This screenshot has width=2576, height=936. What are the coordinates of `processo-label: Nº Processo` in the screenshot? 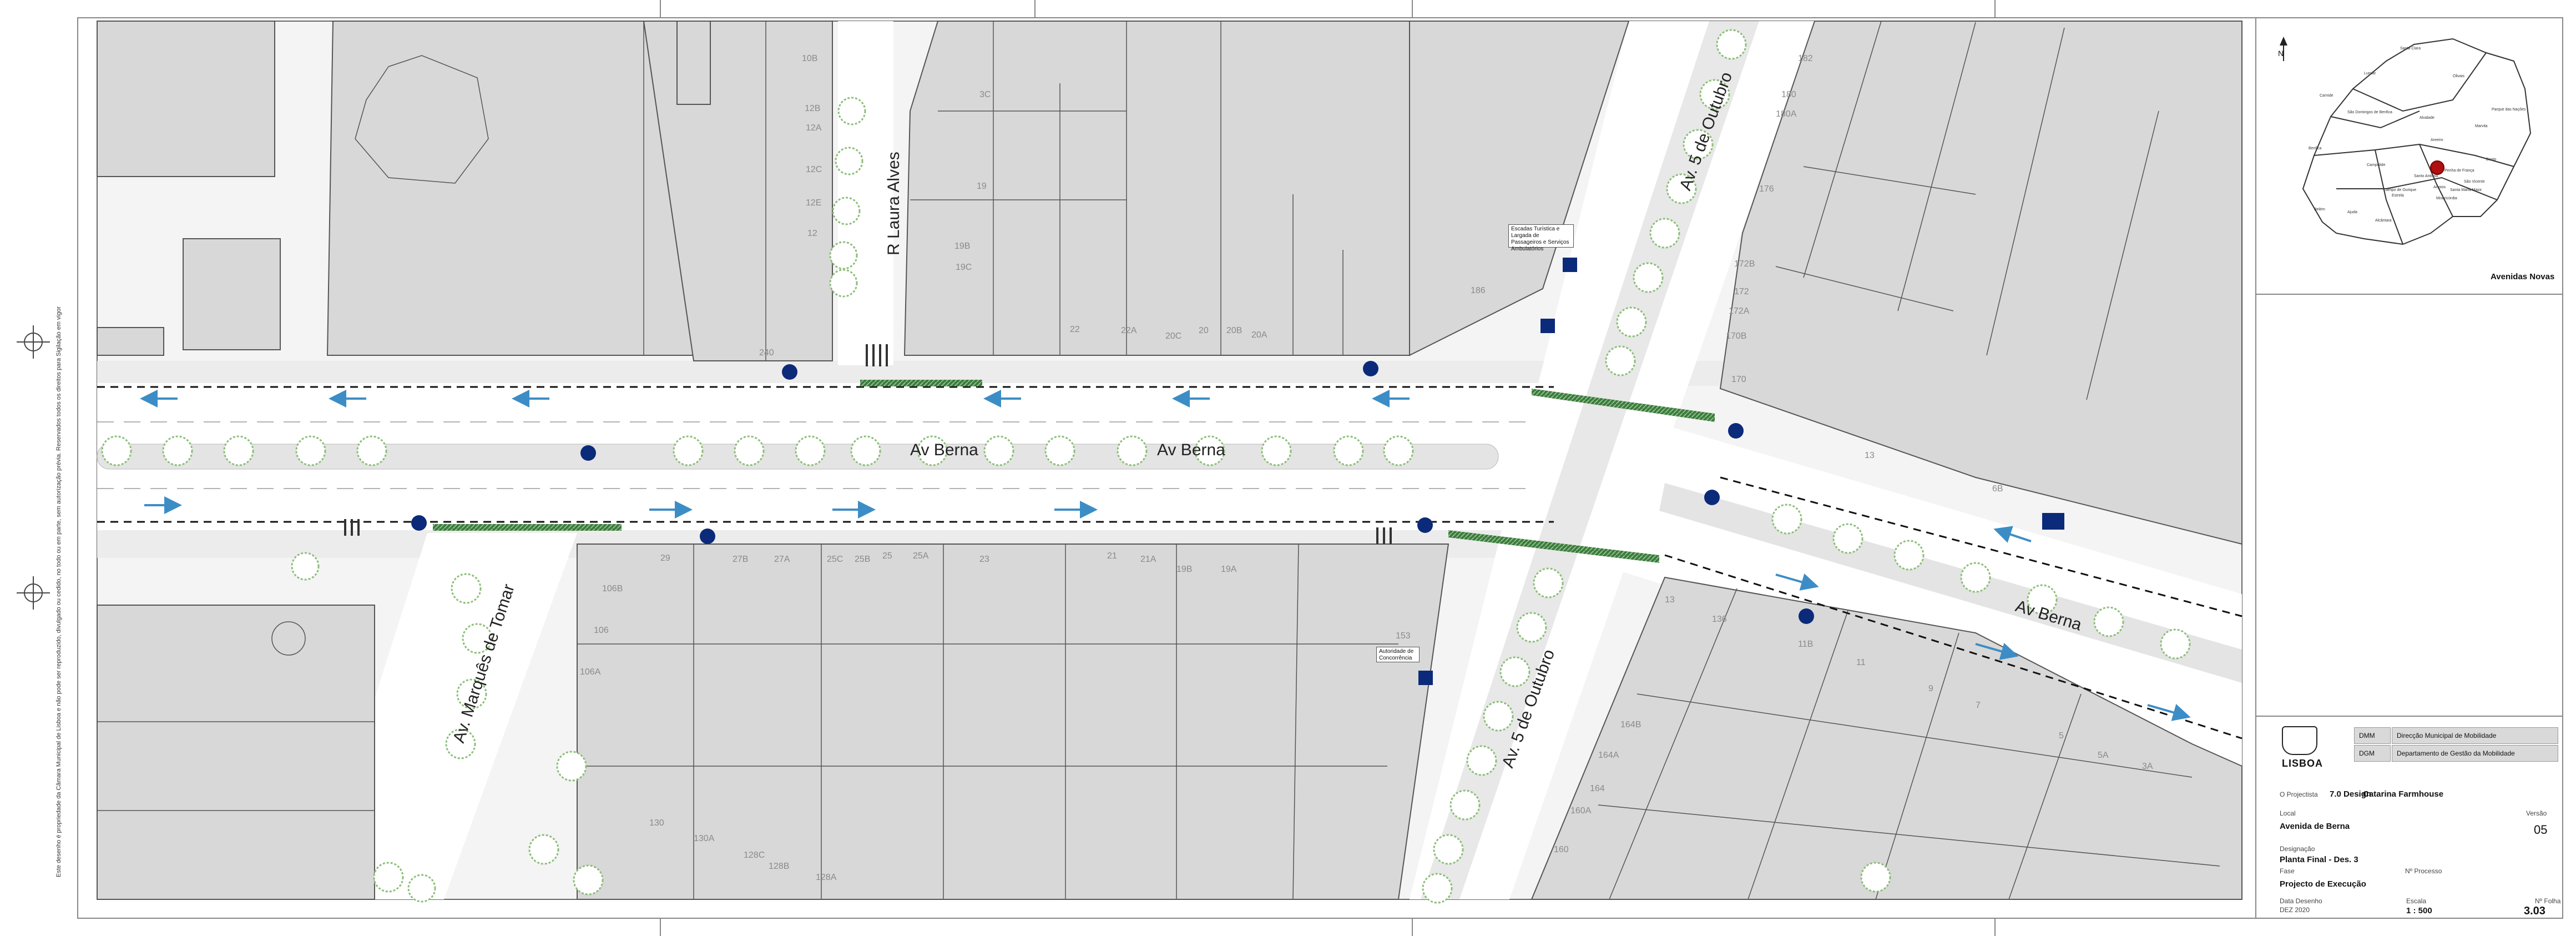 It's located at (2423, 871).